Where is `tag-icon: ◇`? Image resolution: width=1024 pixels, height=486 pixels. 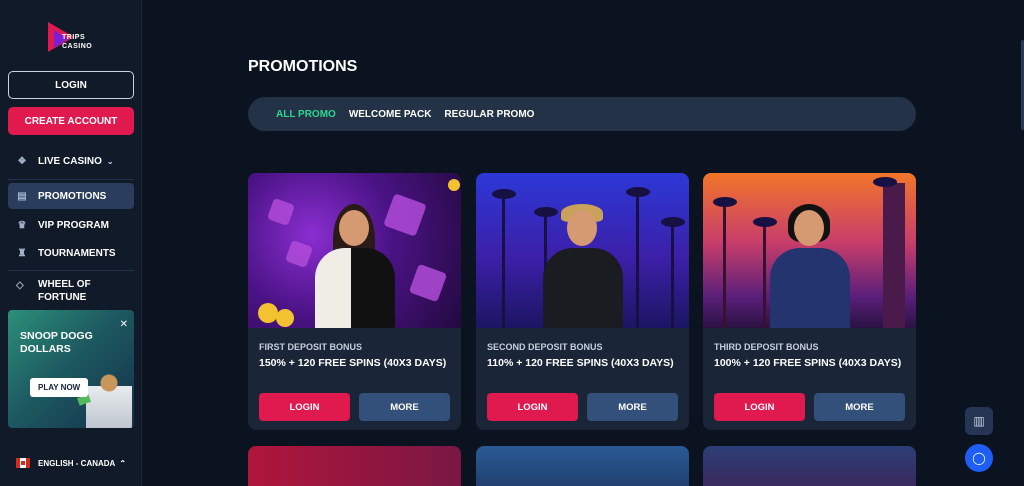 tag-icon: ◇ is located at coordinates (20, 285).